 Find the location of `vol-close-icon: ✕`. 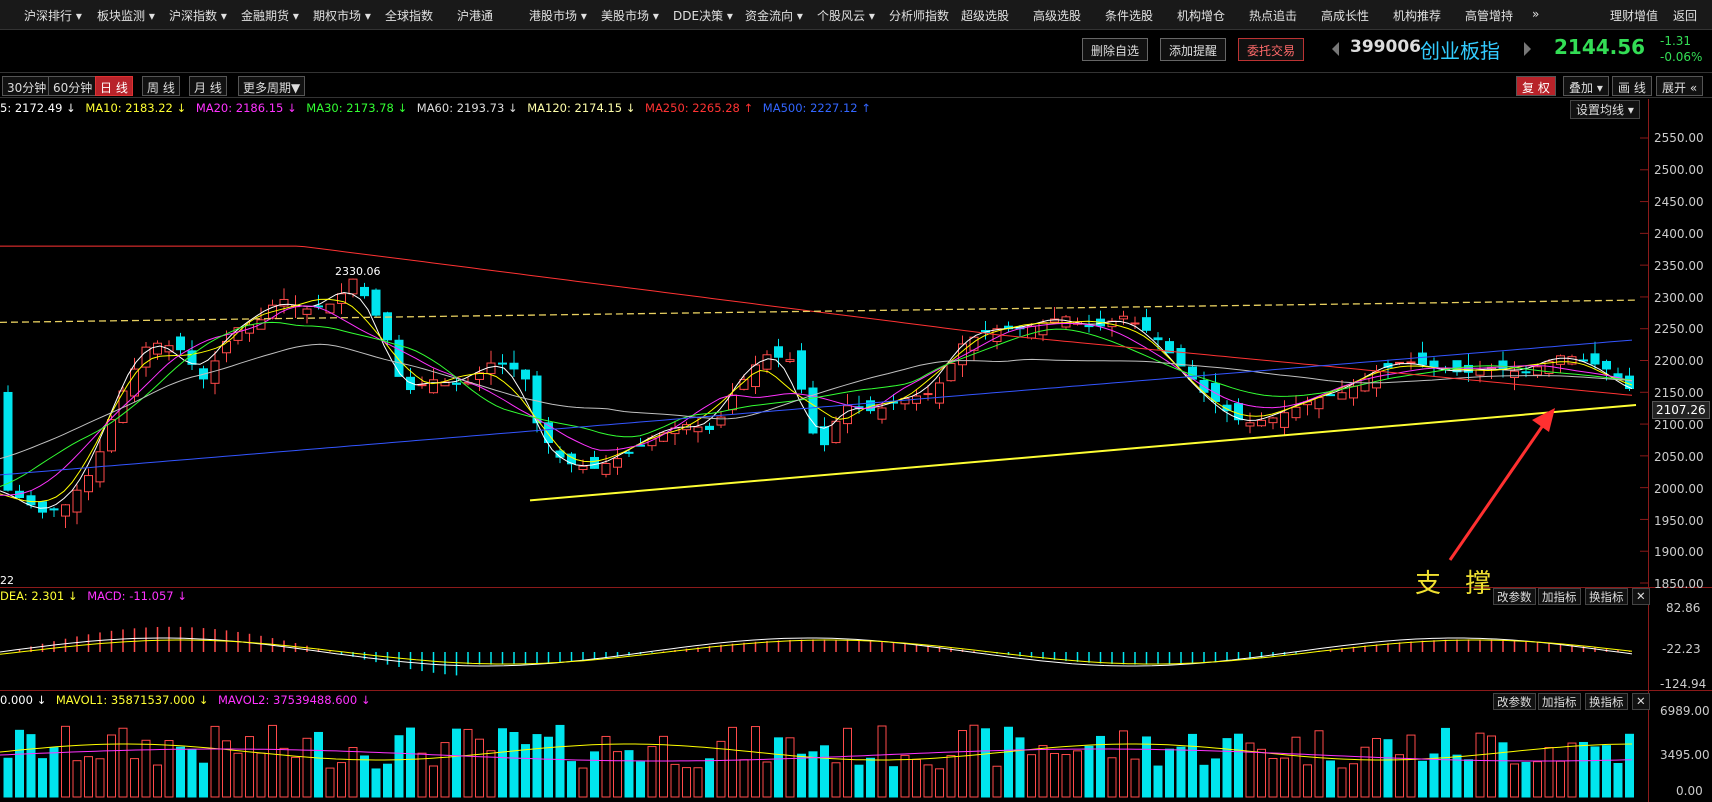

vol-close-icon: ✕ is located at coordinates (1641, 701).